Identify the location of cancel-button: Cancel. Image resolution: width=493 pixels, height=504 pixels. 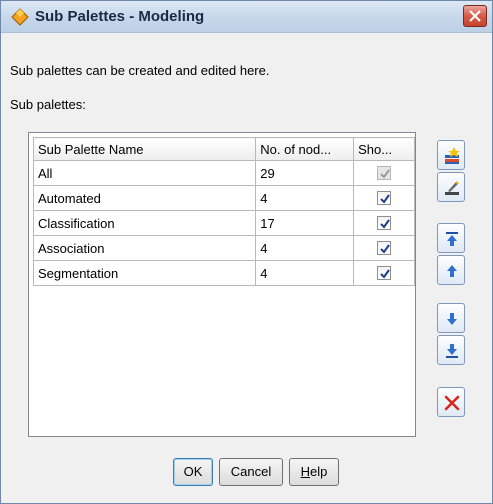
(251, 472).